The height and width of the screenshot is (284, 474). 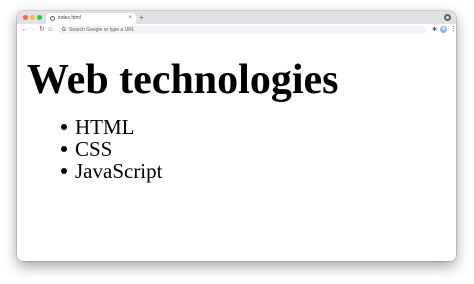 I want to click on list-item: JavaScript, so click(x=112, y=171).